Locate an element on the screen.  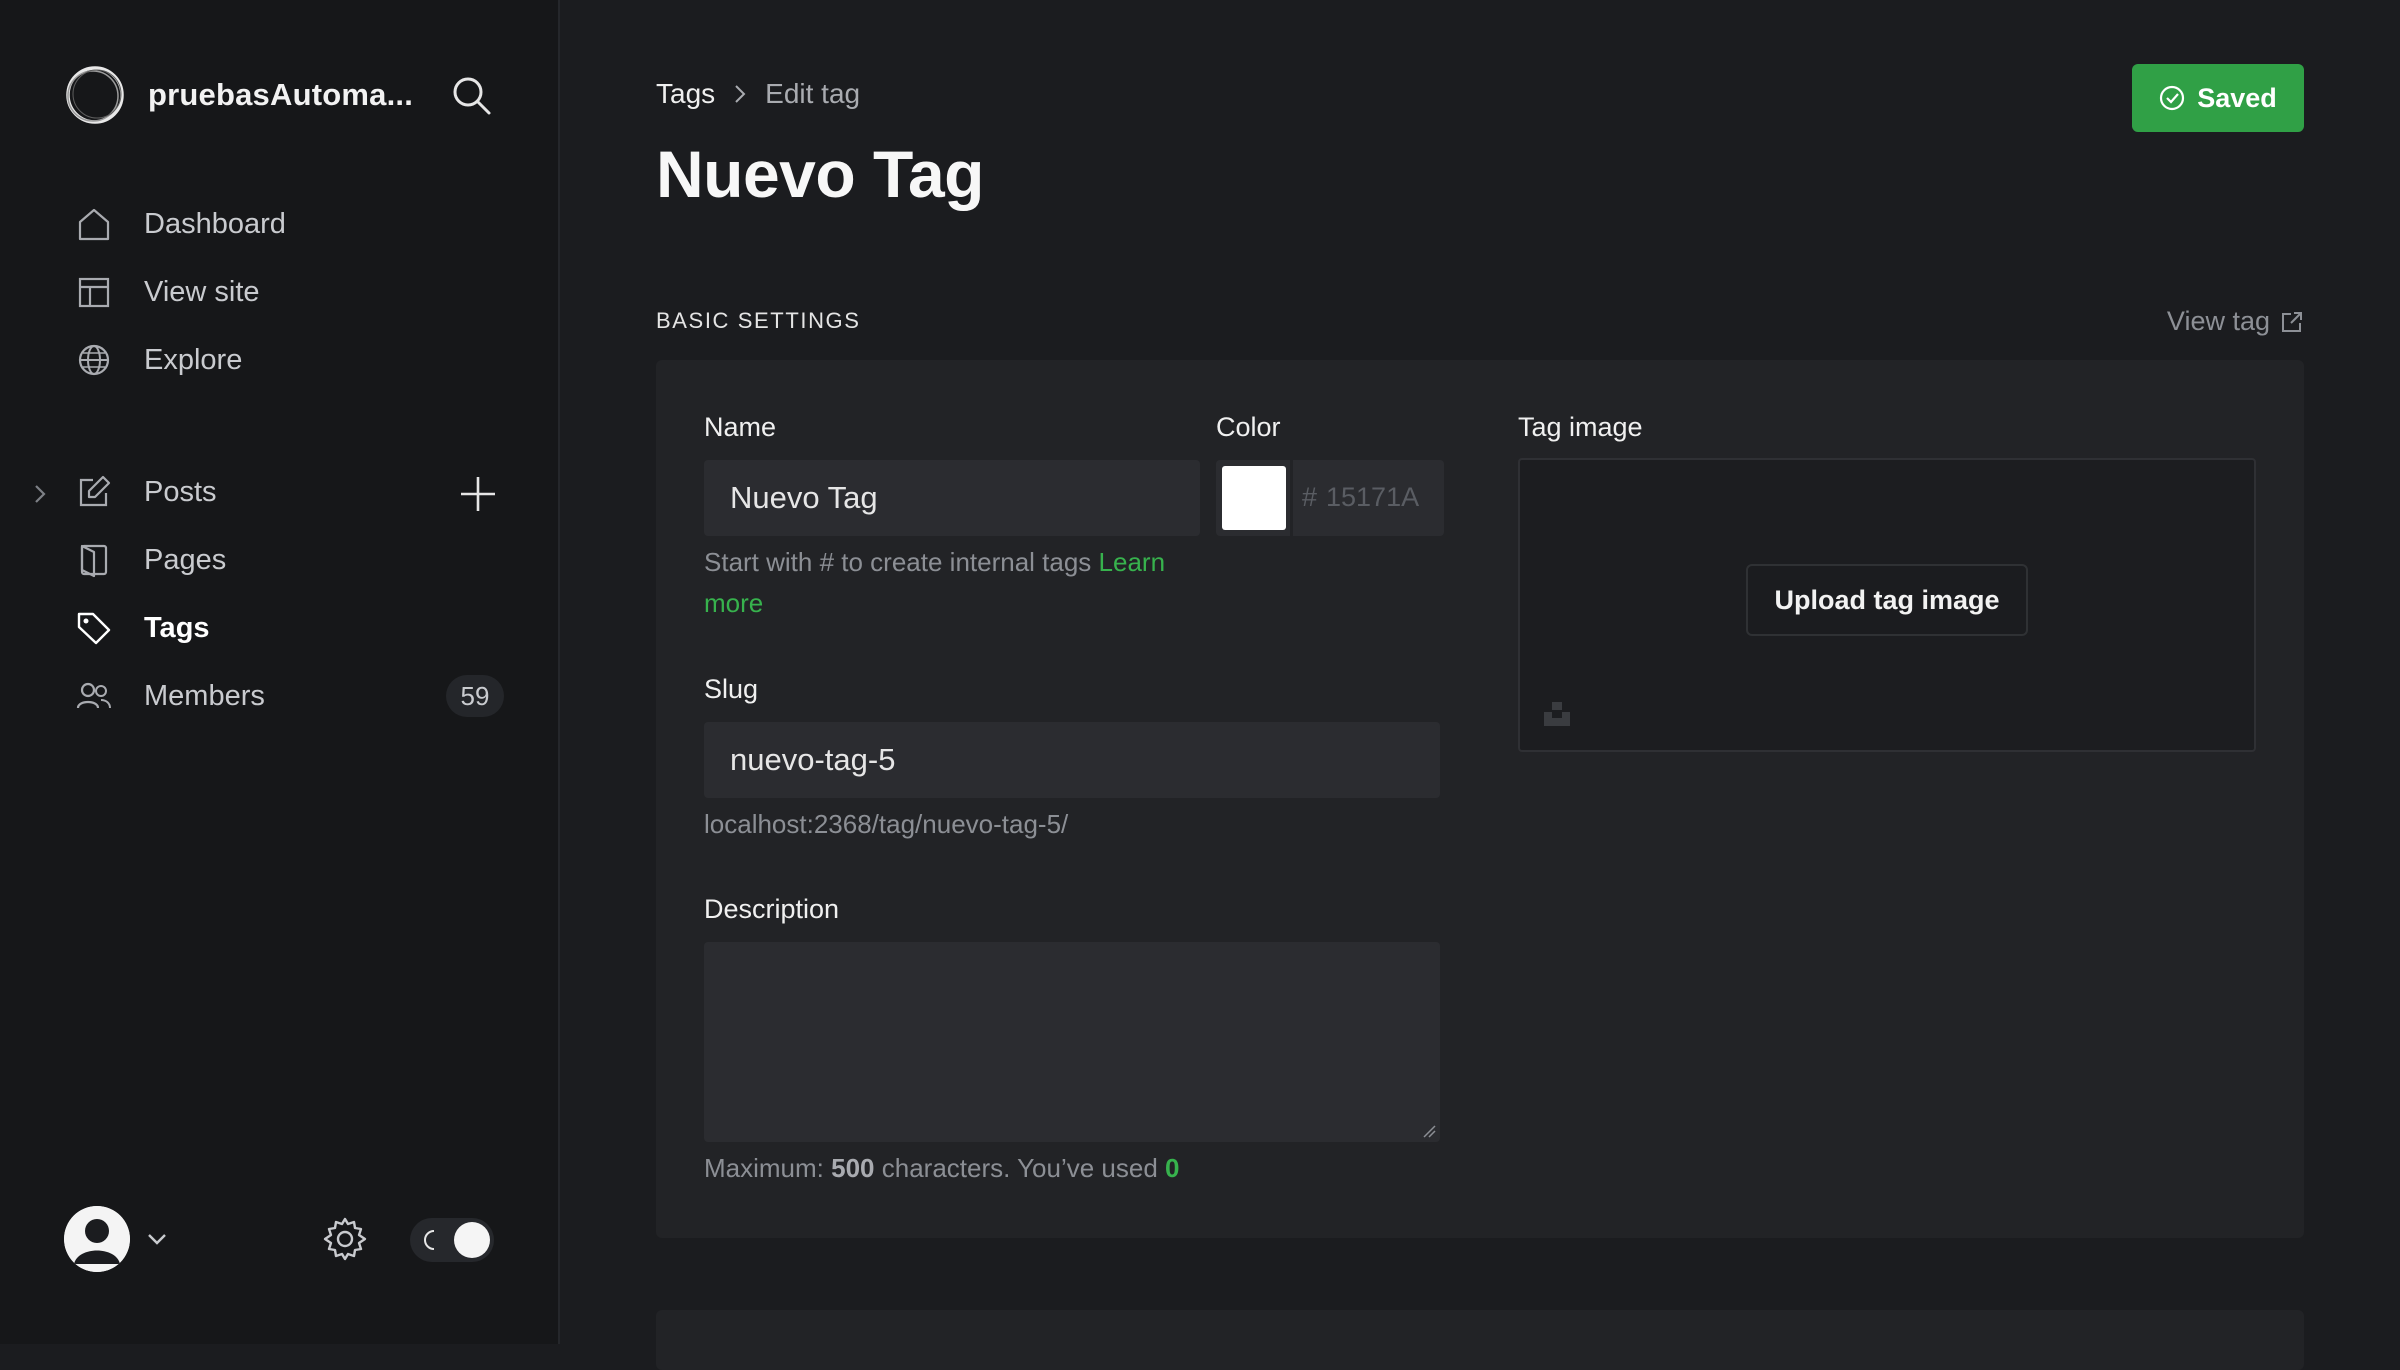
sidebar-item-label: Tags is located at coordinates (177, 627).